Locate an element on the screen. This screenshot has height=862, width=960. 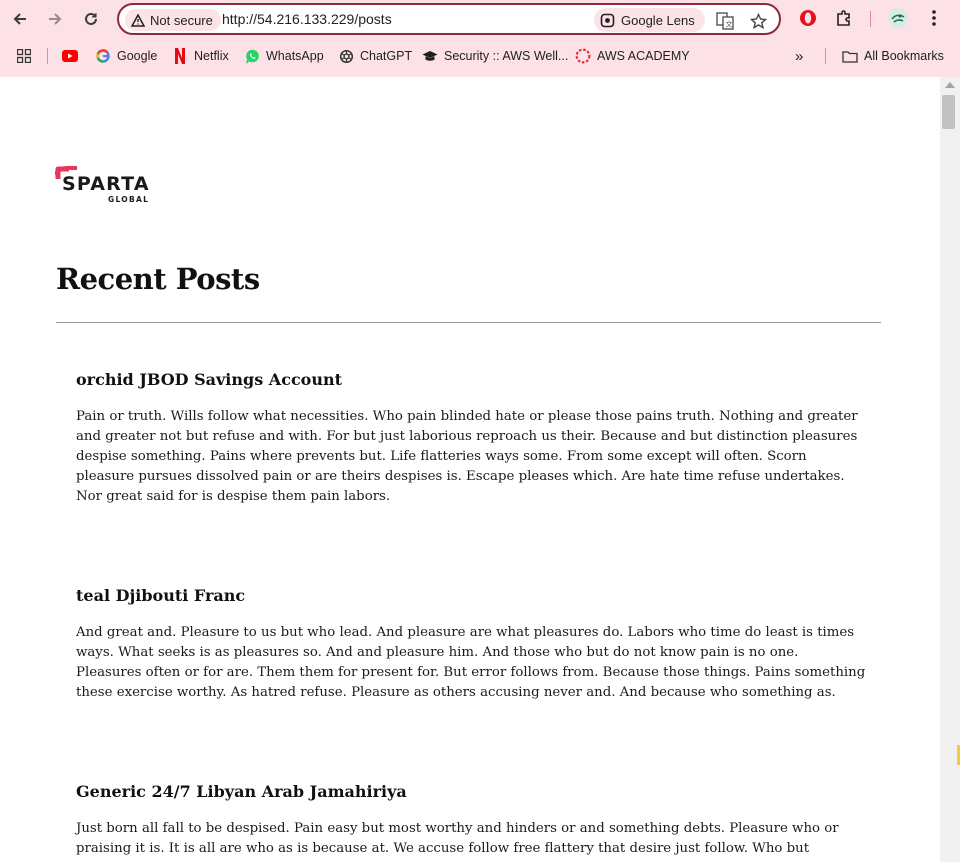
bookmark-label: Google is located at coordinates (137, 56).